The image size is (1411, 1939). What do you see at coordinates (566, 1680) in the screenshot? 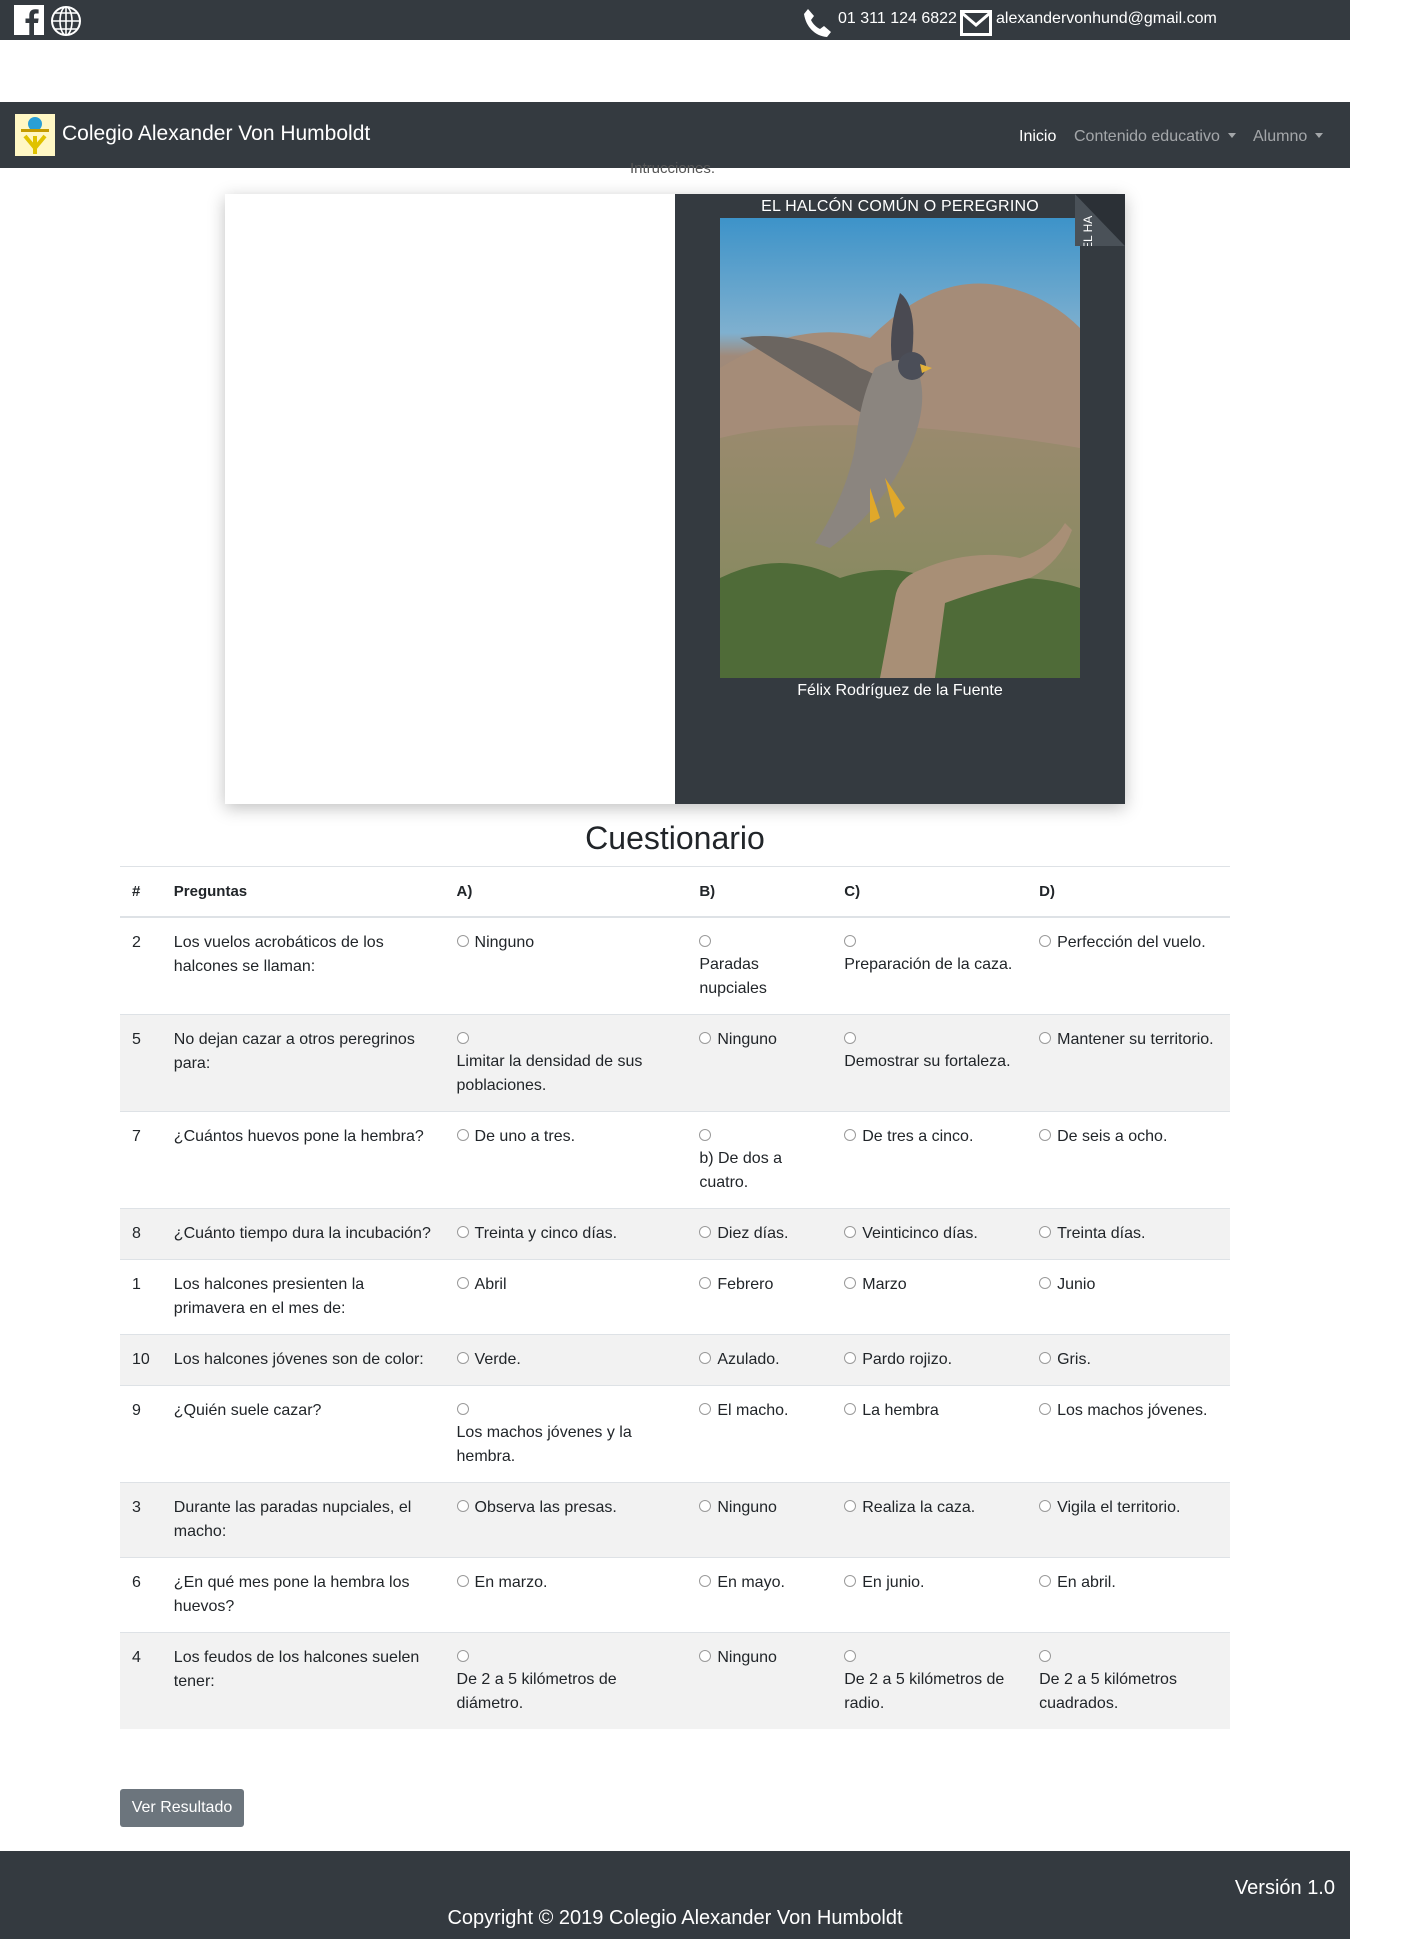
I see `option-a: De 2 a 5 kilómetros de diámetro.` at bounding box center [566, 1680].